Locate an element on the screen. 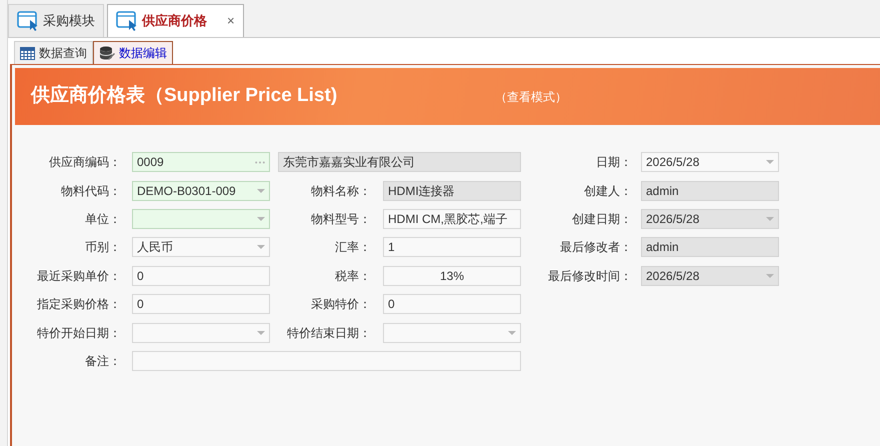 This screenshot has width=880, height=446. field-label: 税率： is located at coordinates (353, 276).